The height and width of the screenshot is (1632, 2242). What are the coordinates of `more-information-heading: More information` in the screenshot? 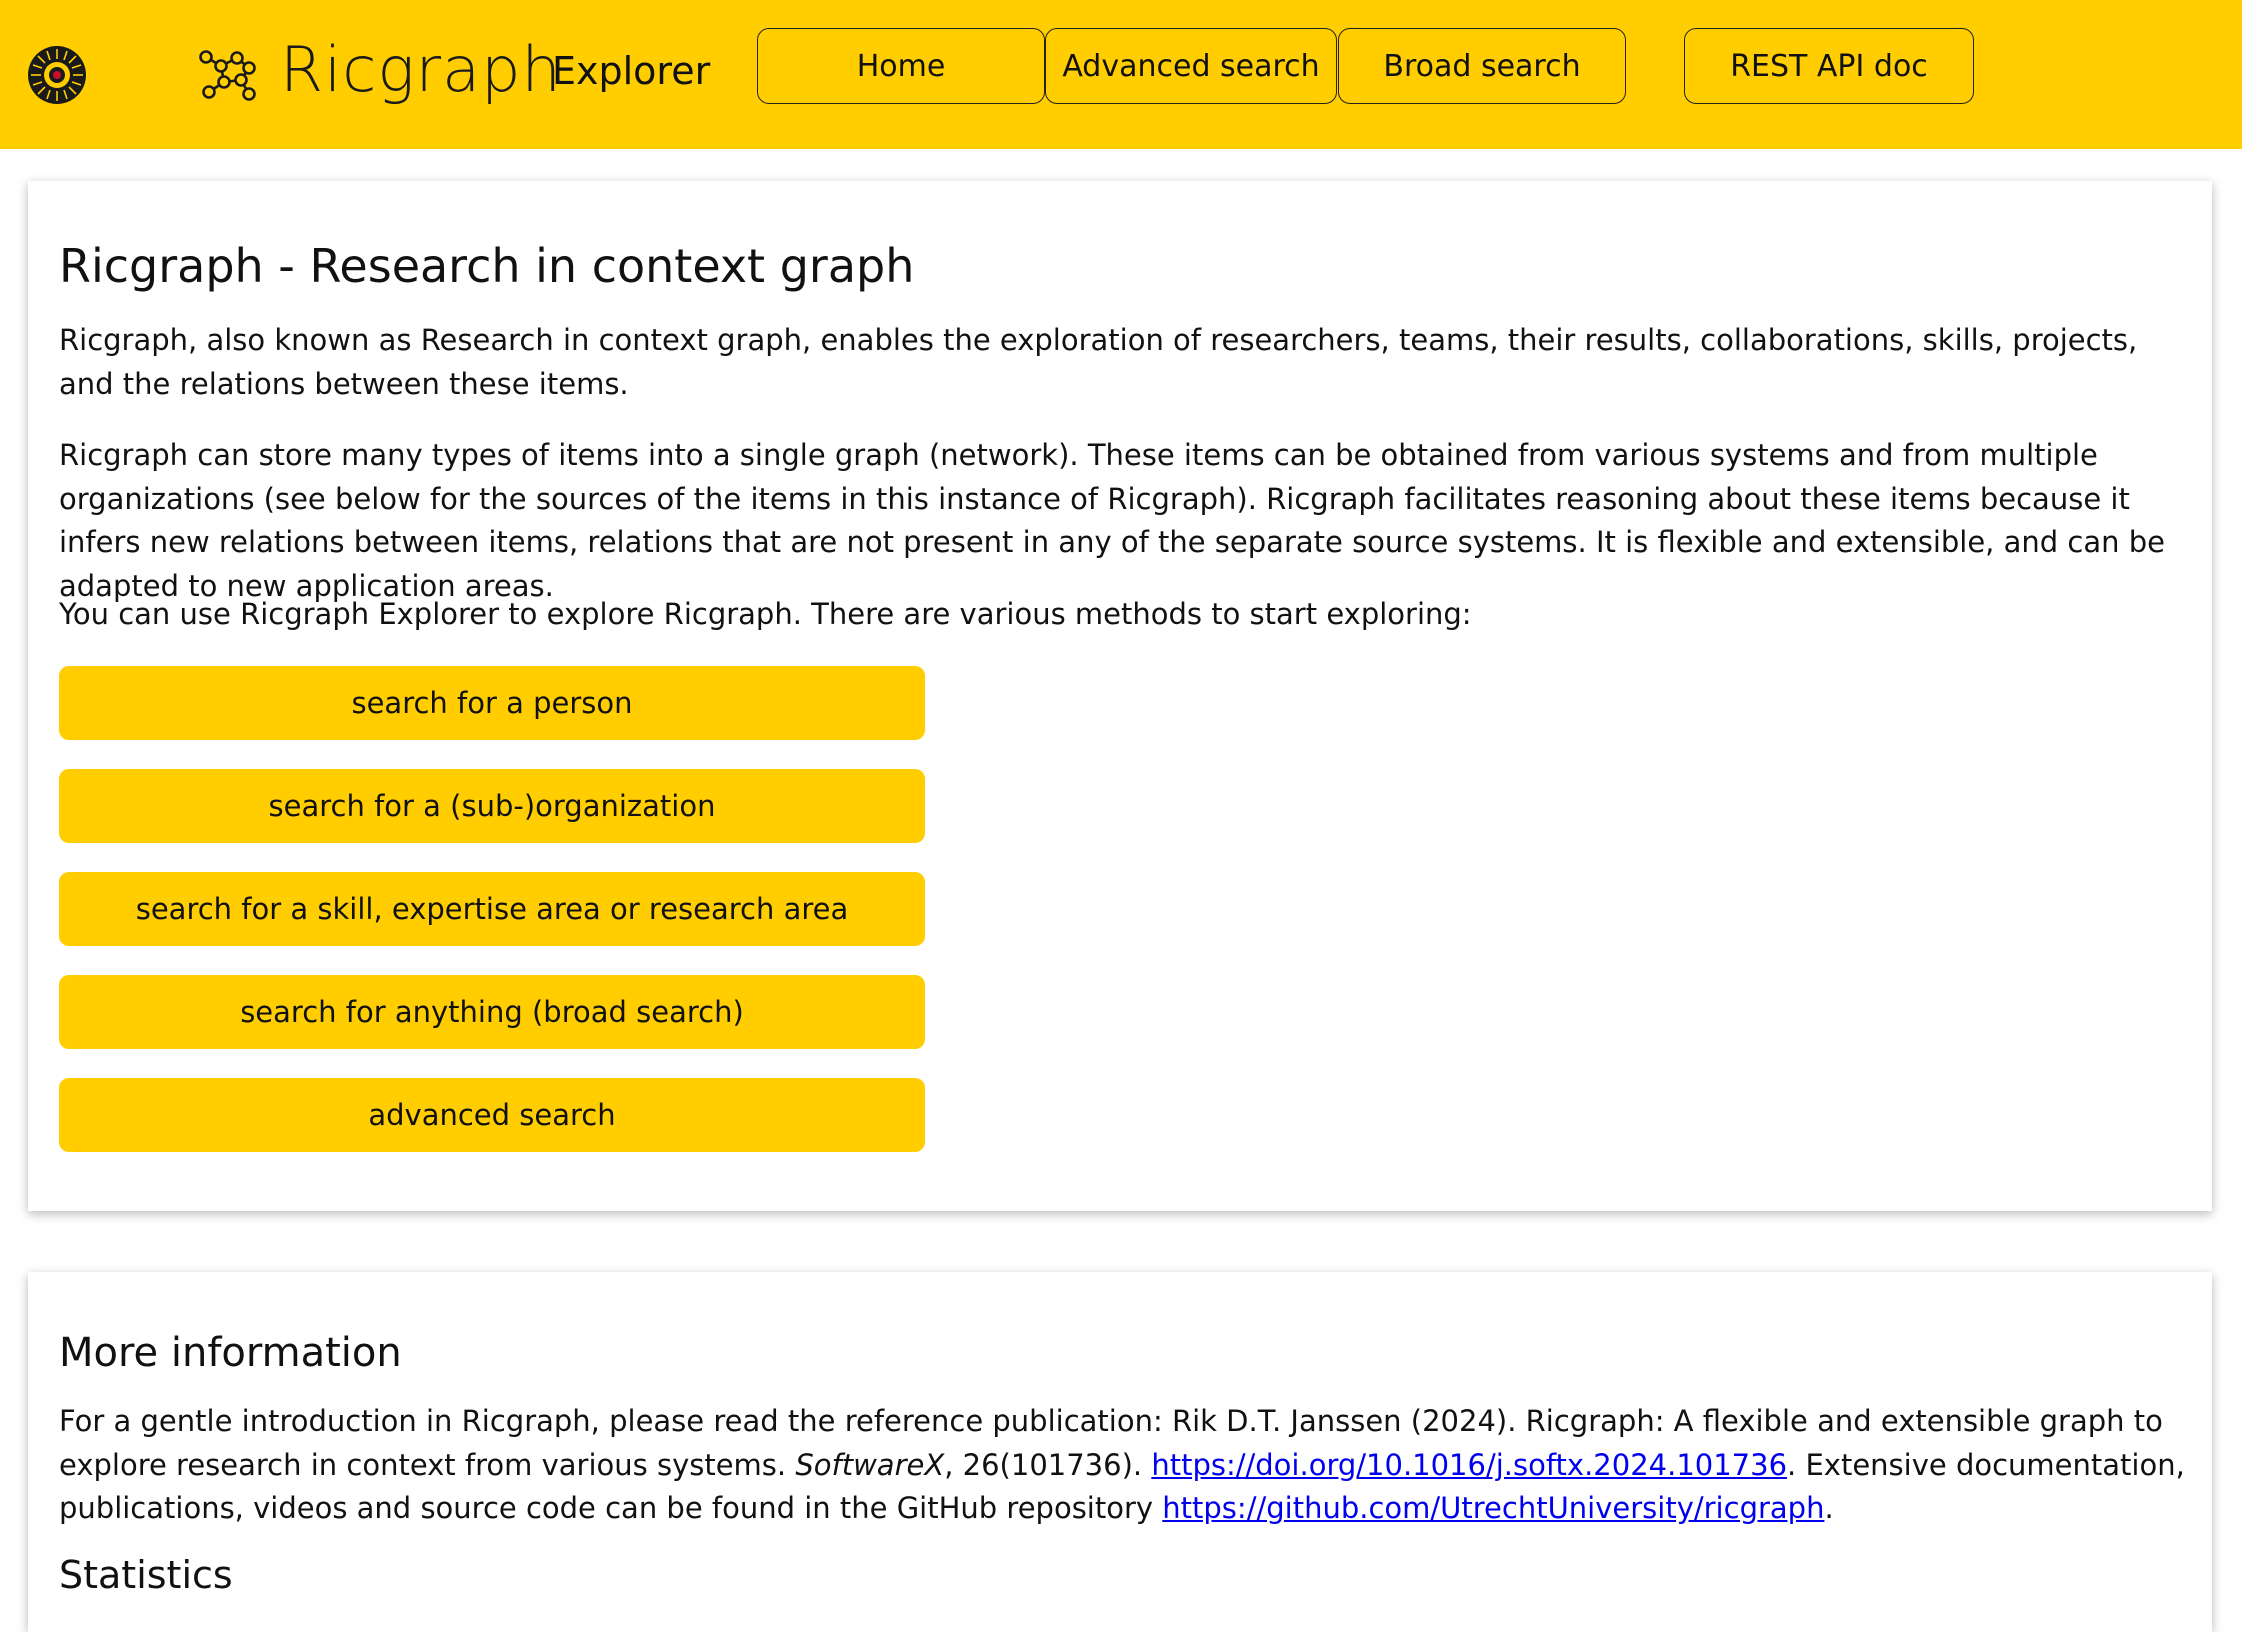 It's located at (230, 1353).